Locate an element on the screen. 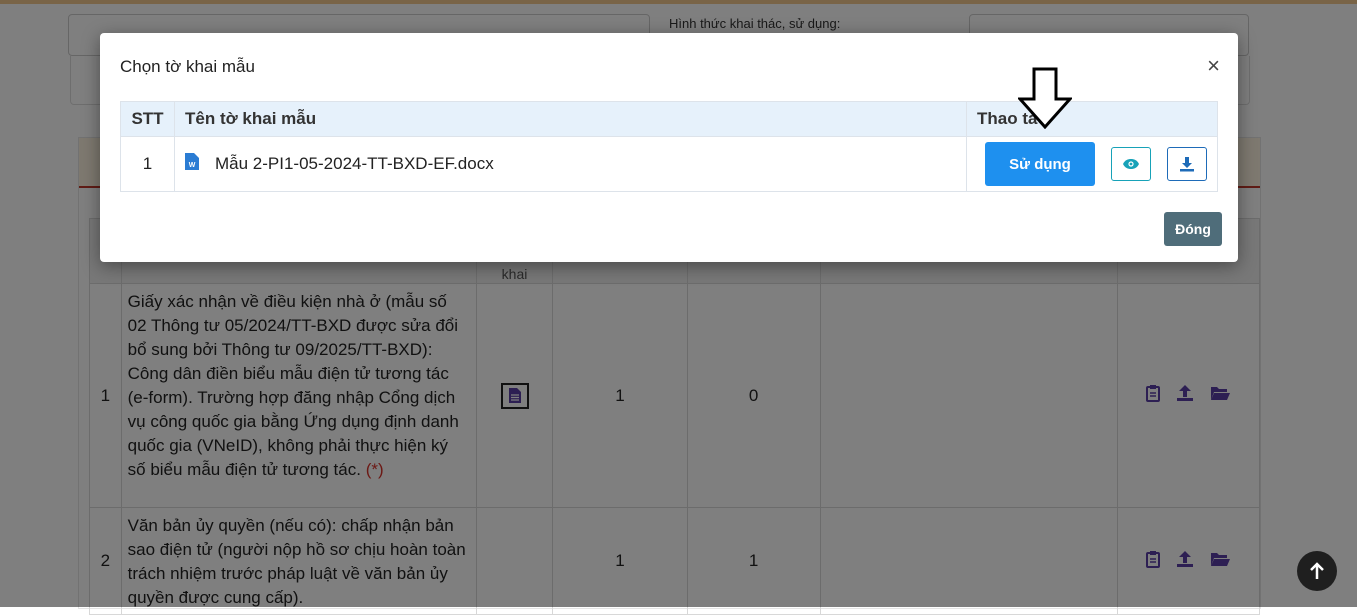  preview-button is located at coordinates (1131, 164).